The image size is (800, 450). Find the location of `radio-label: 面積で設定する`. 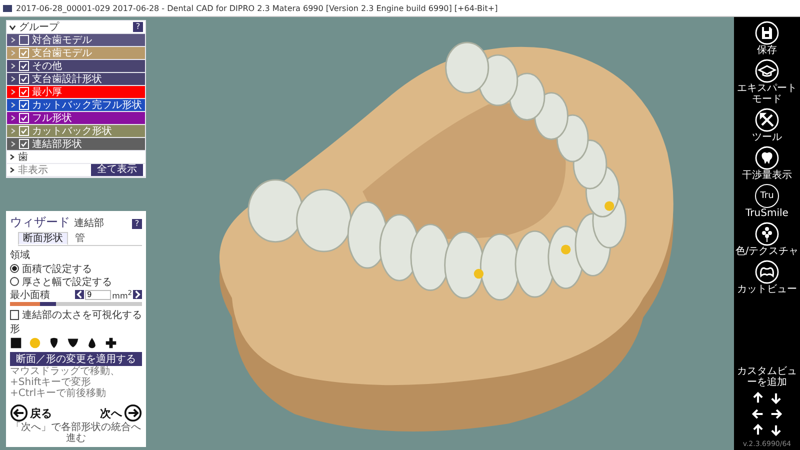

radio-label: 面積で設定する is located at coordinates (57, 269).